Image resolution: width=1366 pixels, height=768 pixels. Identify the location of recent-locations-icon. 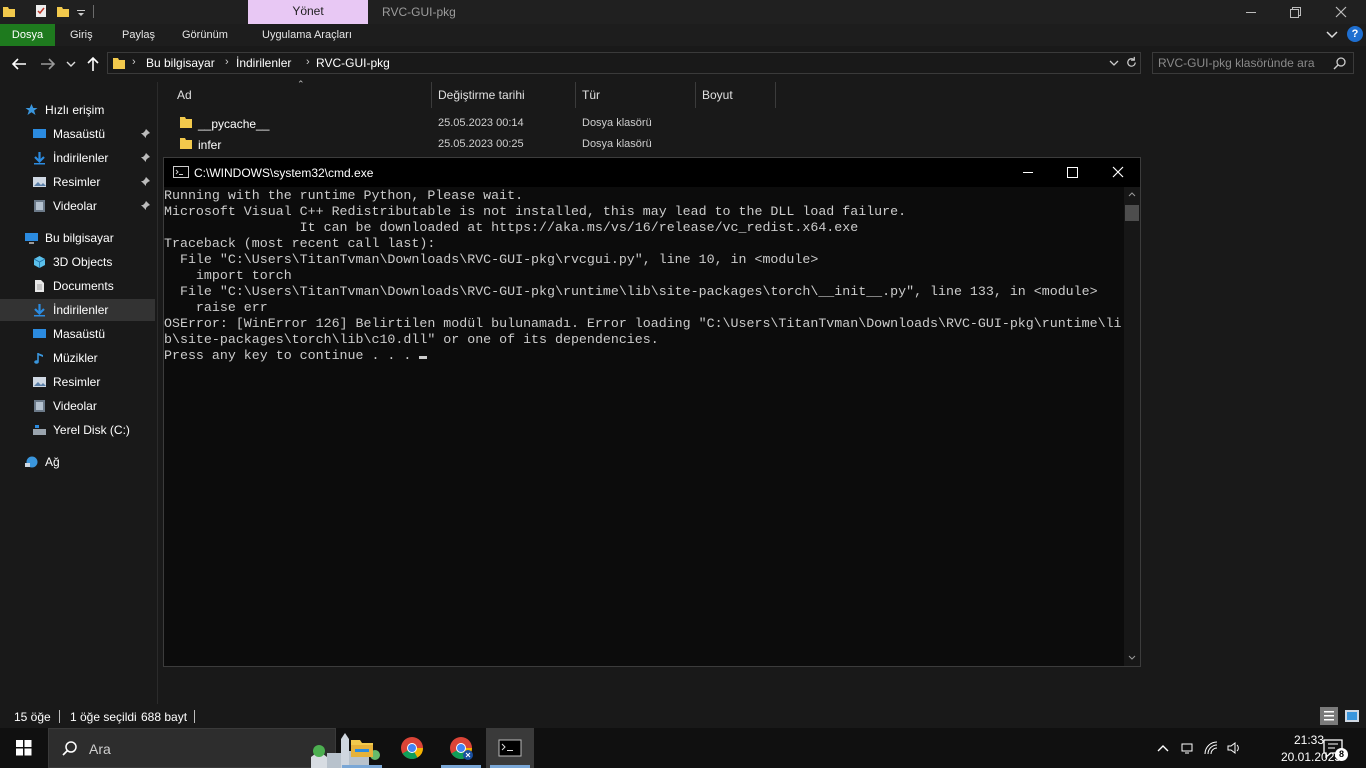
(71, 64).